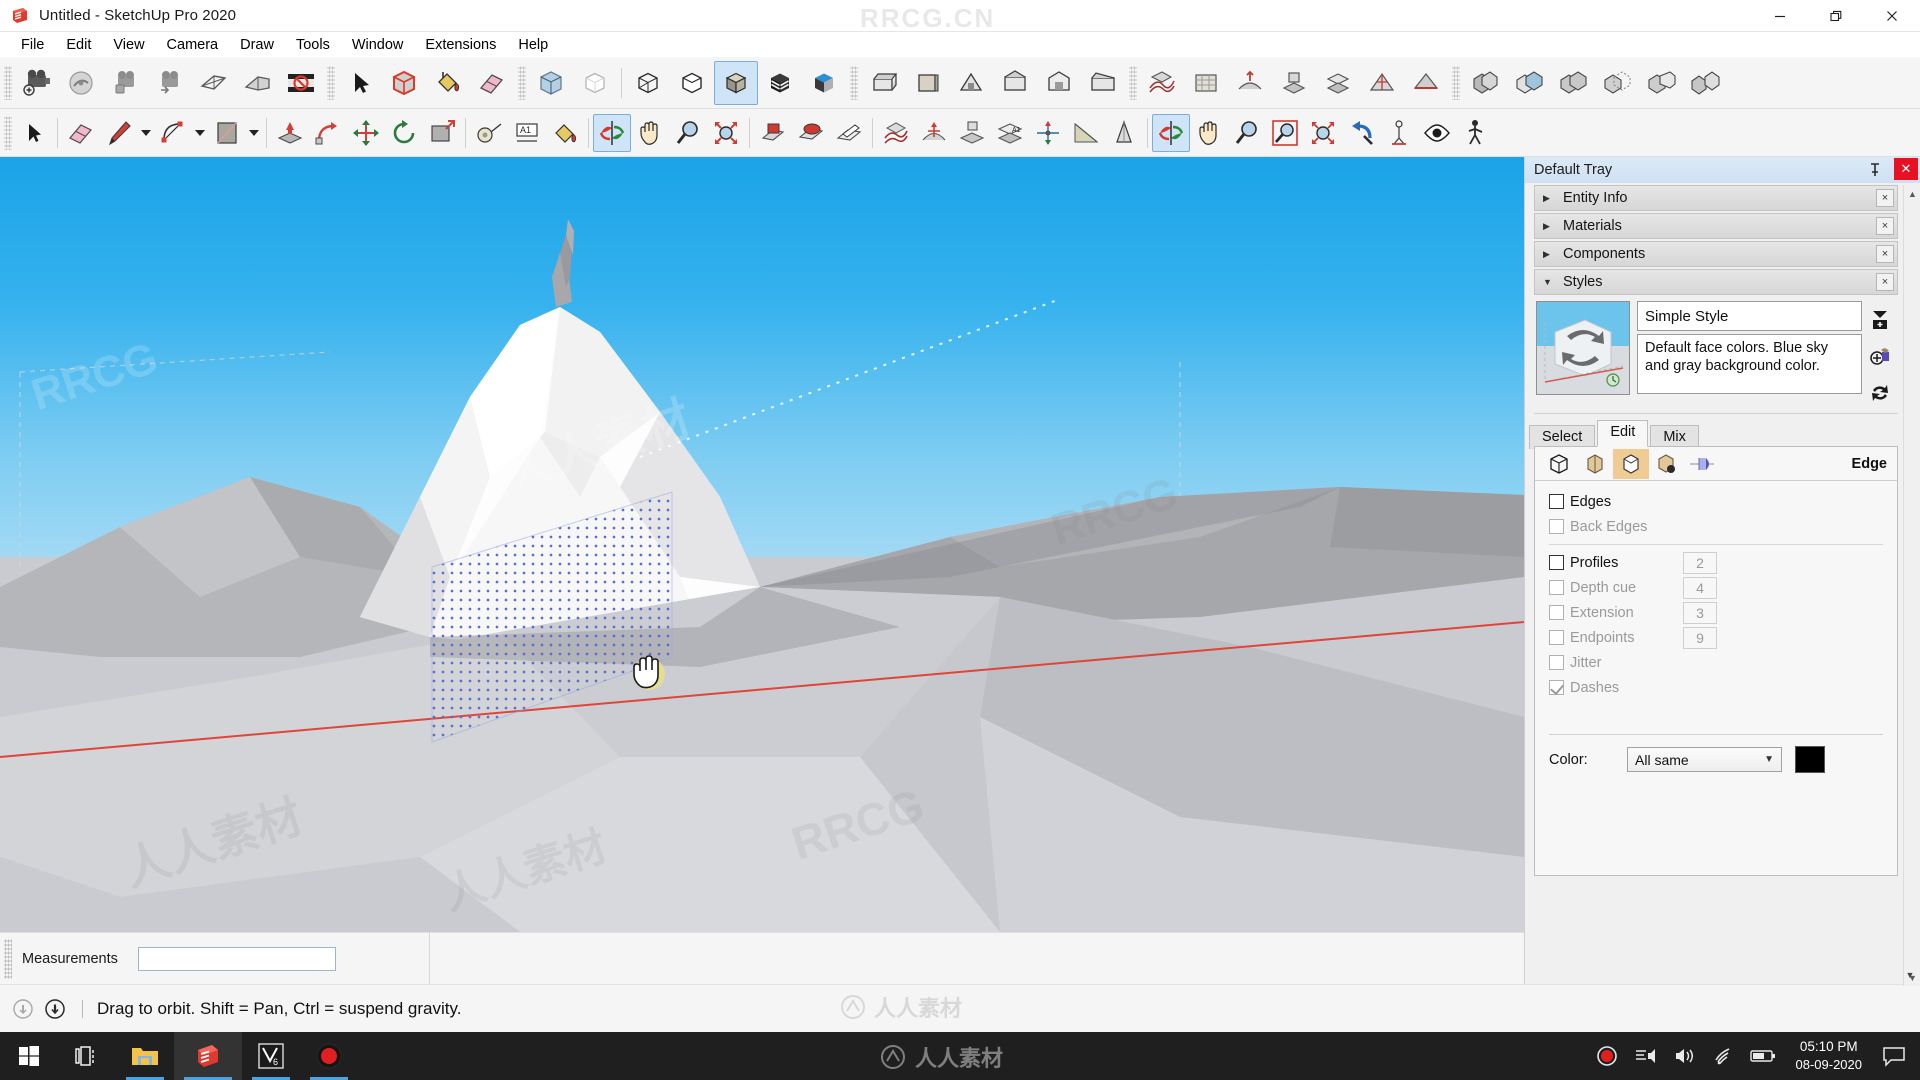 Image resolution: width=1920 pixels, height=1080 pixels. I want to click on toolbar-hidden-line-button, so click(692, 83).